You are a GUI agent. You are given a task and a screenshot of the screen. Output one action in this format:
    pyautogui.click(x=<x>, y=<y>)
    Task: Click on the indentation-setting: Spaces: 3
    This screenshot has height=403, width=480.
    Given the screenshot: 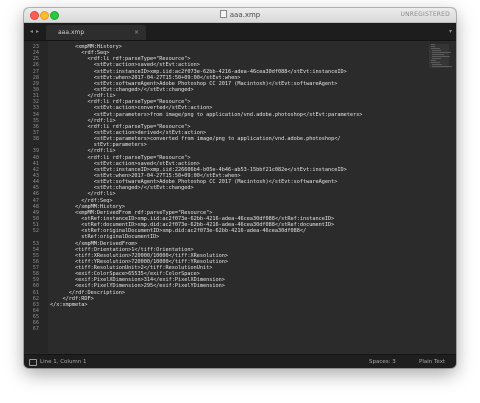 What is the action you would take?
    pyautogui.click(x=382, y=361)
    